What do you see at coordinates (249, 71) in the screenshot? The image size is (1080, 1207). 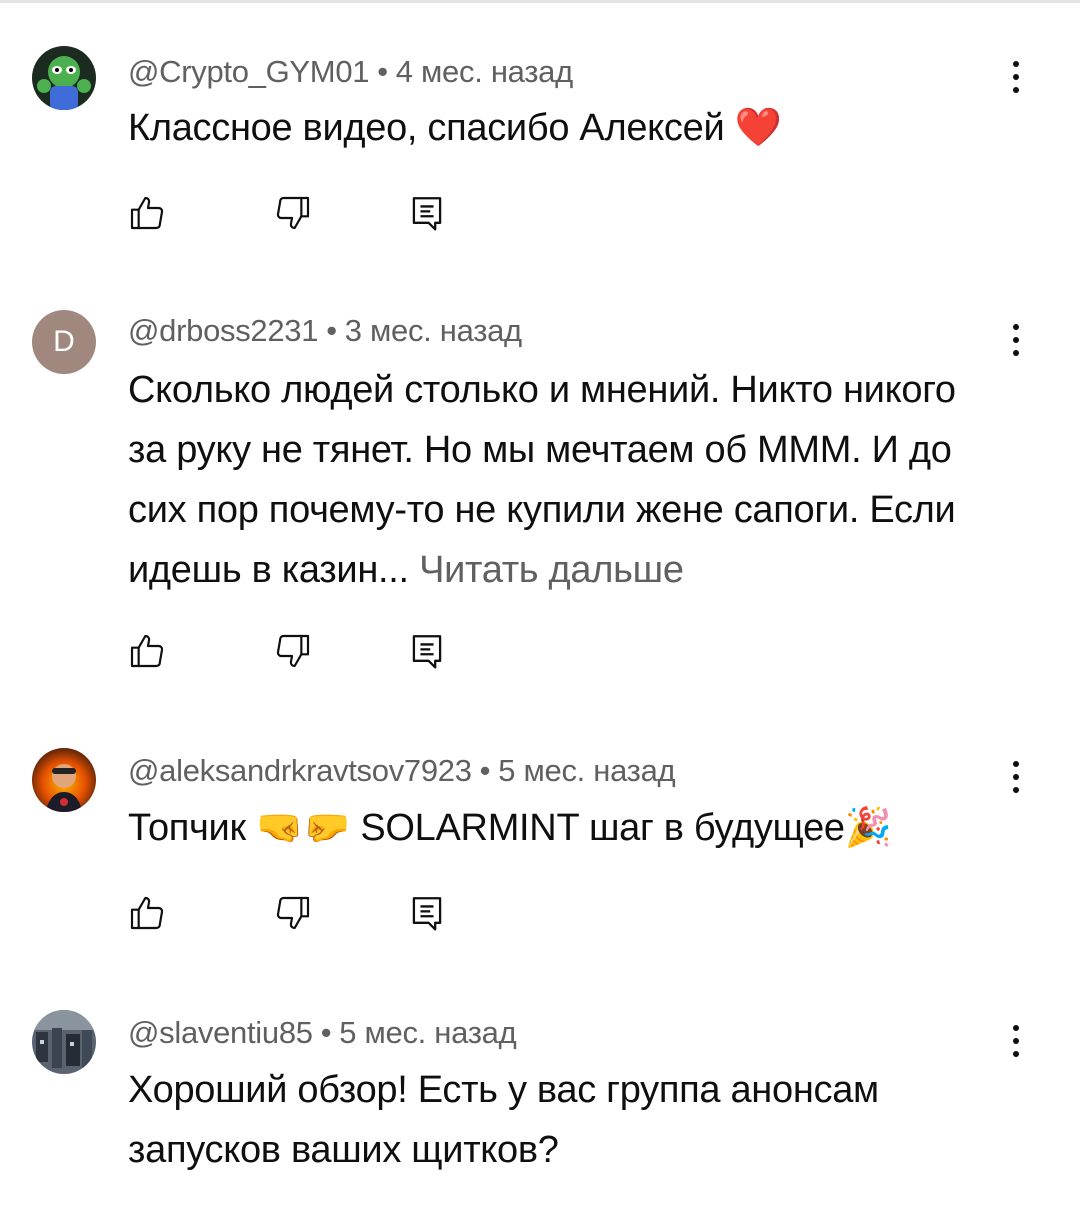 I see `comment-author: @Crypto_GYM01` at bounding box center [249, 71].